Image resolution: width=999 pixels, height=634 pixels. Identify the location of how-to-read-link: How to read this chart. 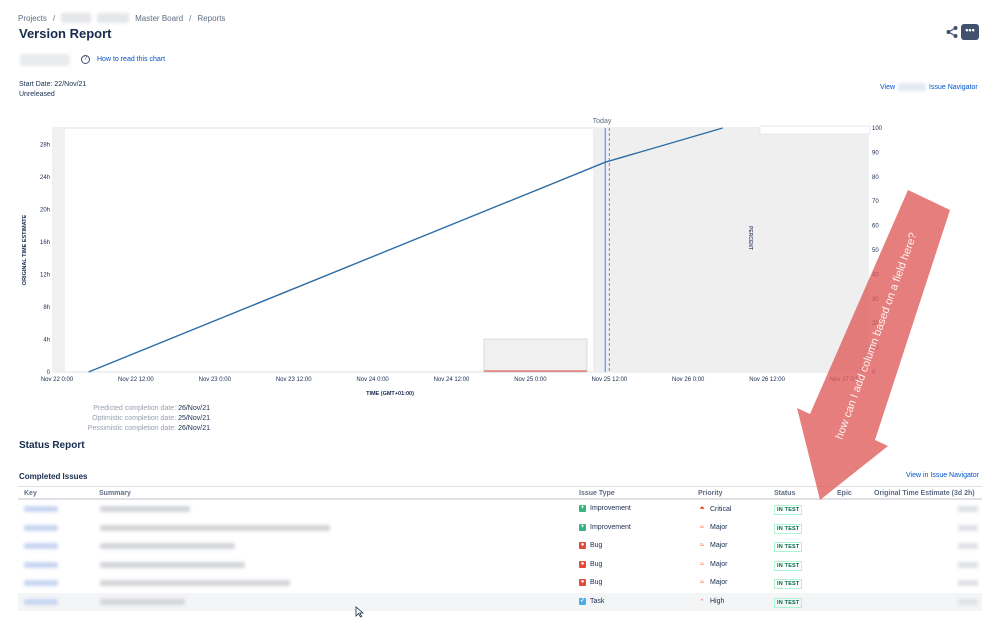
(131, 59).